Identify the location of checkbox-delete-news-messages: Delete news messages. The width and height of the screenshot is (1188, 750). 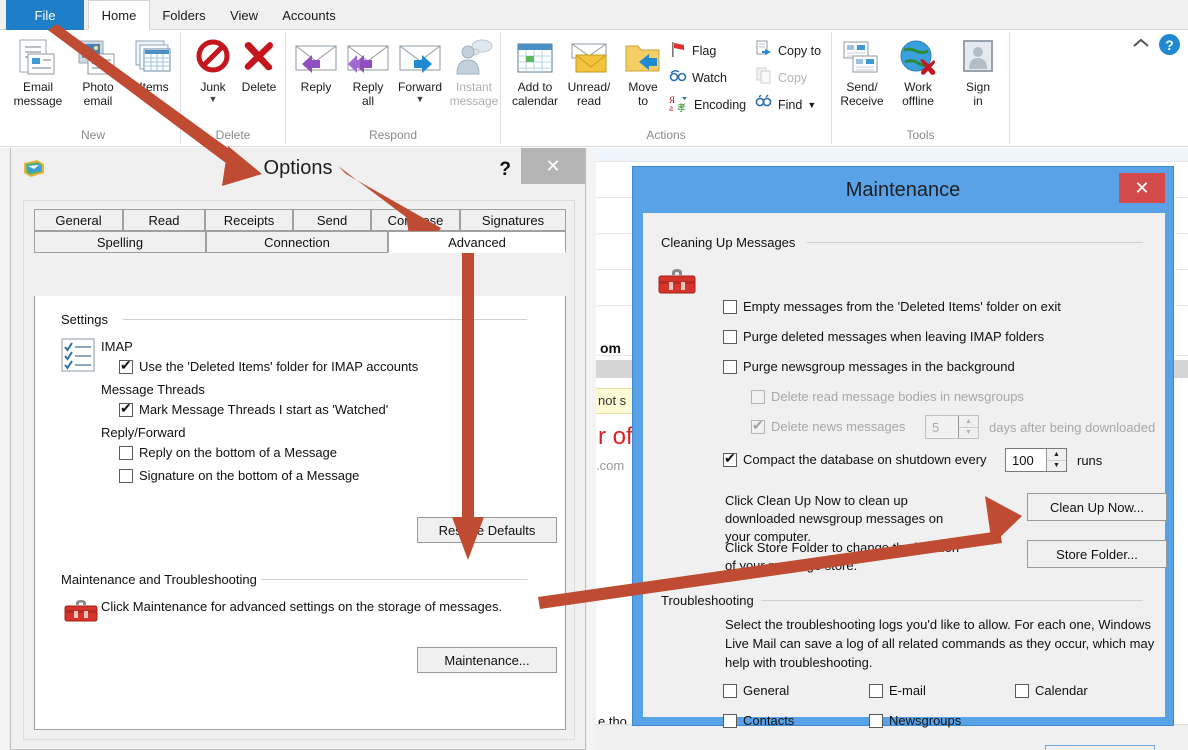
(828, 425).